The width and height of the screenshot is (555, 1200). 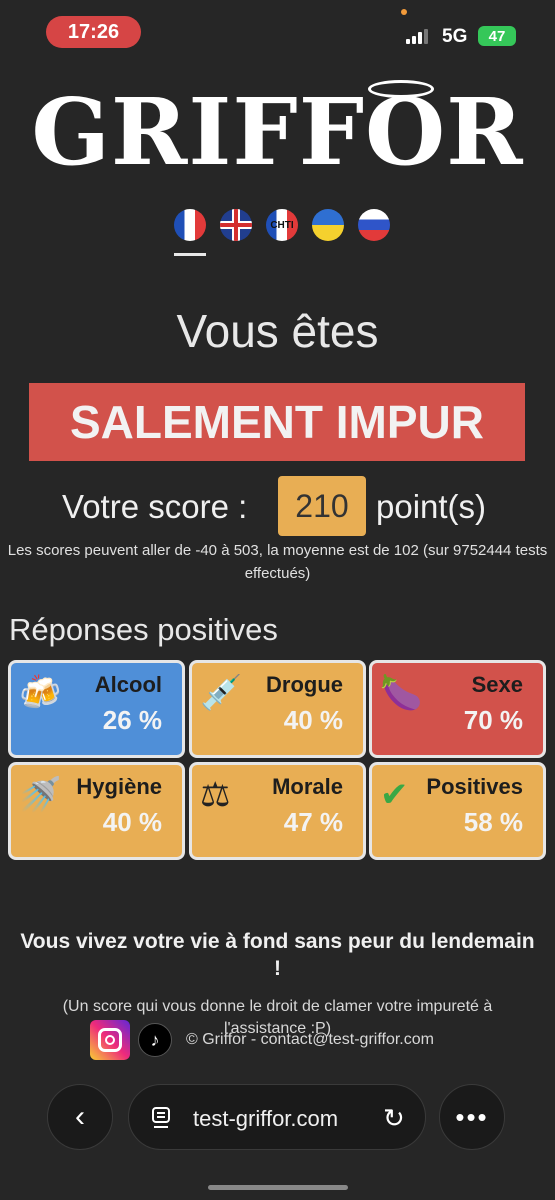 What do you see at coordinates (394, 795) in the screenshot?
I see `check-mark-icon: ✔` at bounding box center [394, 795].